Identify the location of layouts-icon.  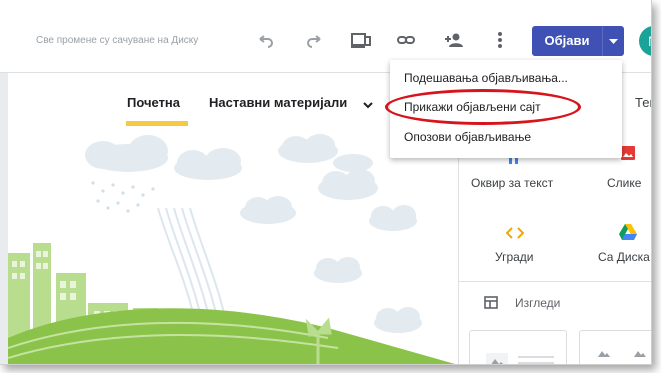
(491, 305).